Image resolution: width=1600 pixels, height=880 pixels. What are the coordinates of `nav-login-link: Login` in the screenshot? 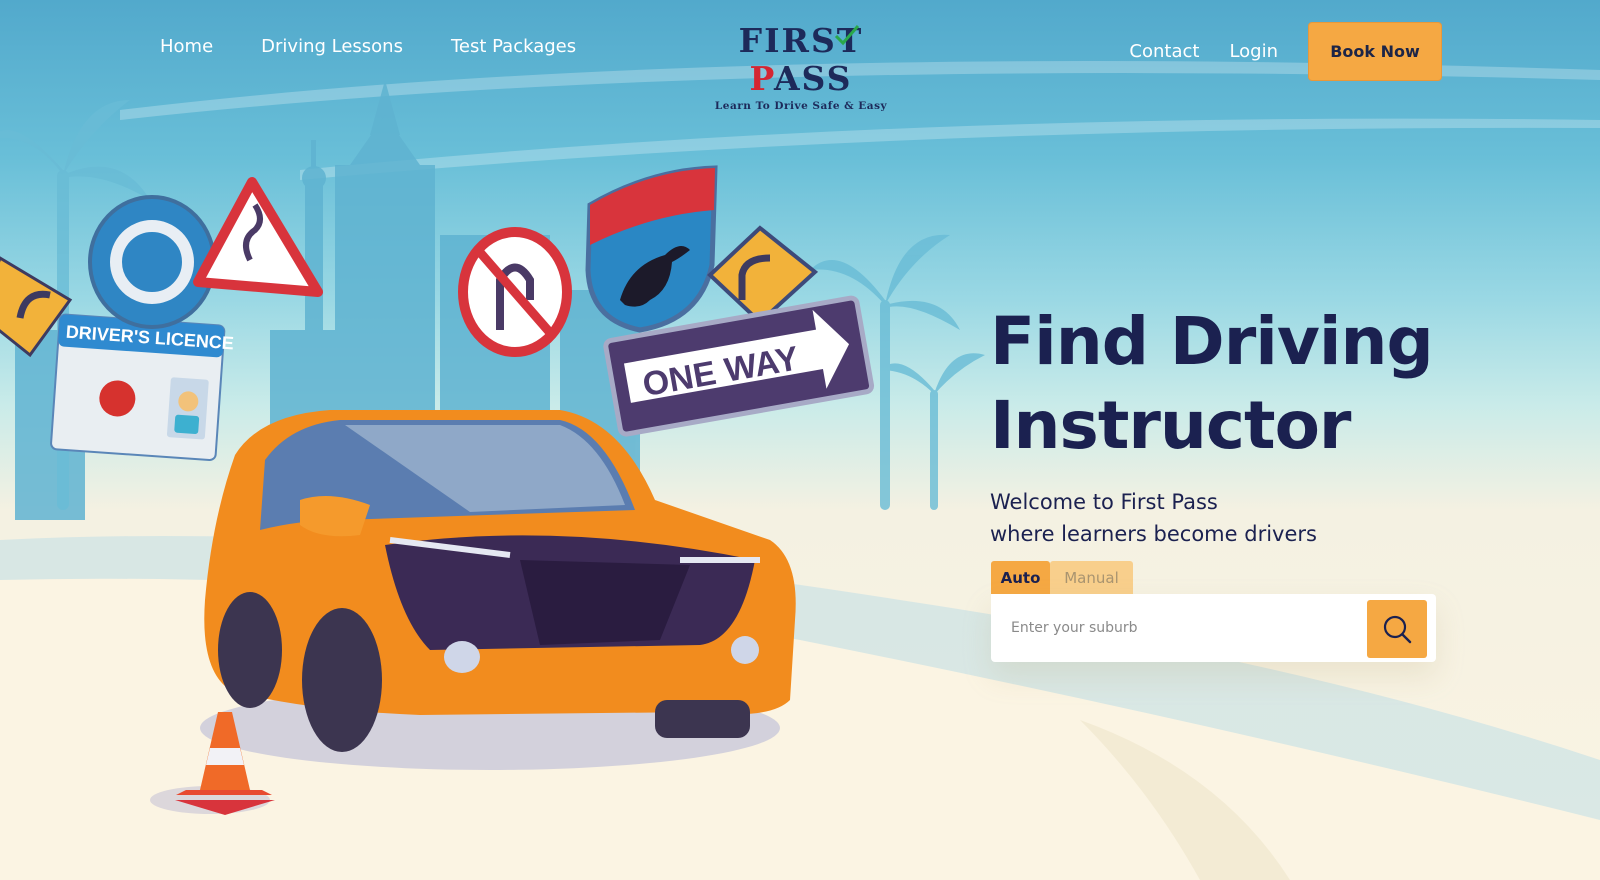 It's located at (1253, 51).